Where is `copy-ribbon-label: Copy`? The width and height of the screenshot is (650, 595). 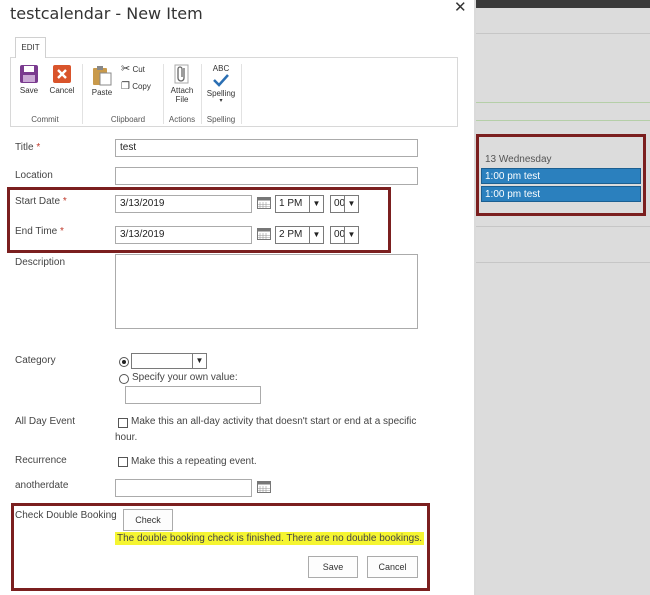 copy-ribbon-label: Copy is located at coordinates (141, 86).